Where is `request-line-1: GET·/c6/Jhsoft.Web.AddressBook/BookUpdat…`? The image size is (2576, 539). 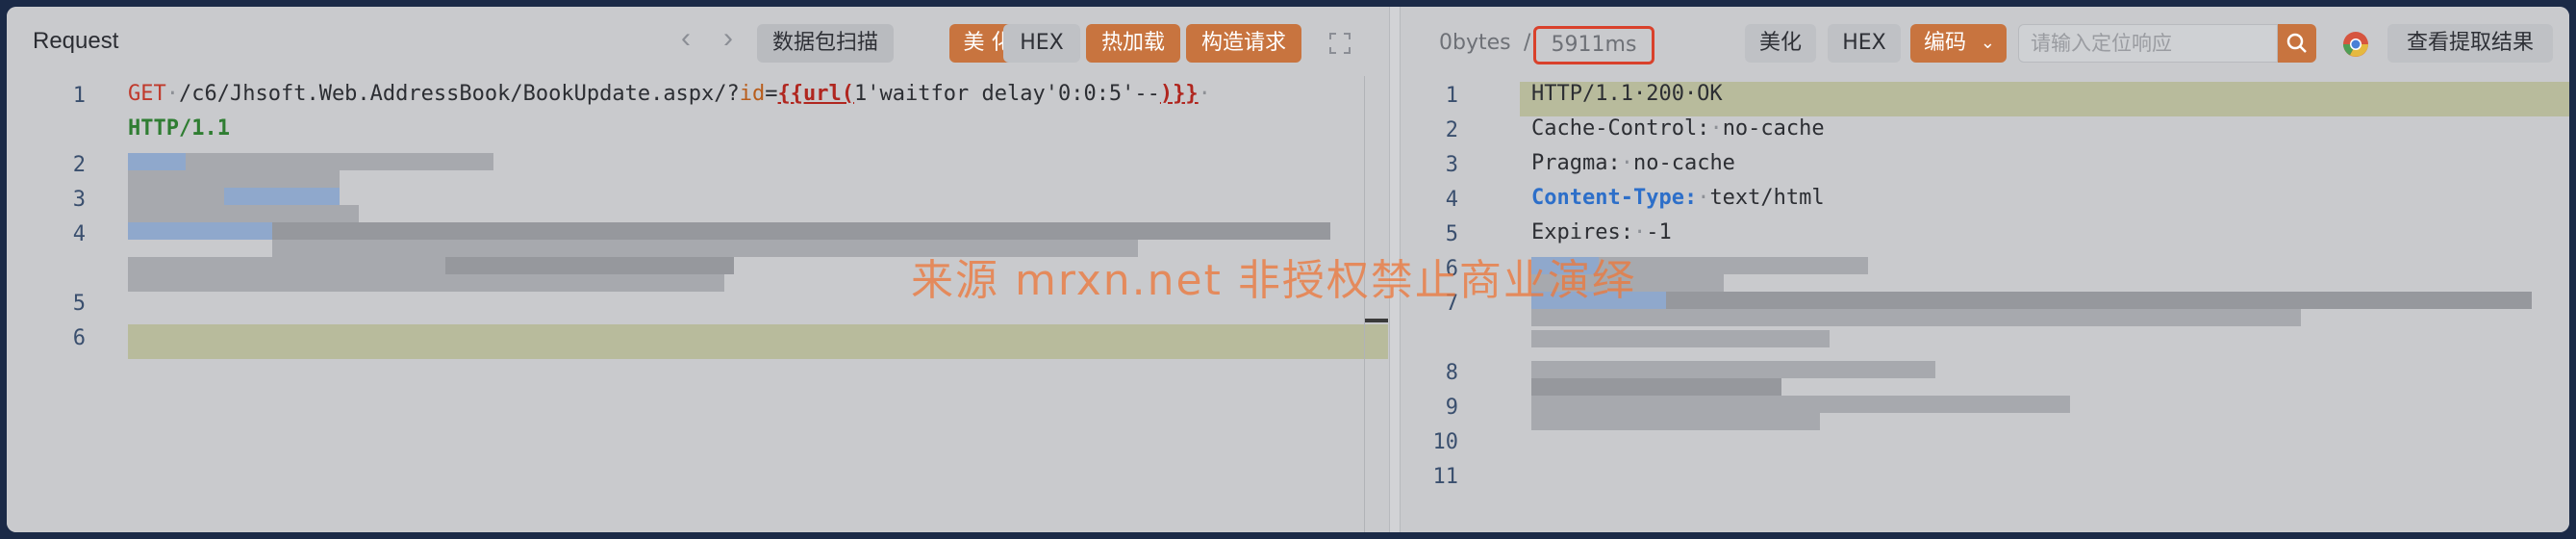
request-line-1: GET·/c6/Jhsoft.Web.AddressBook/BookUpdat… is located at coordinates (669, 94).